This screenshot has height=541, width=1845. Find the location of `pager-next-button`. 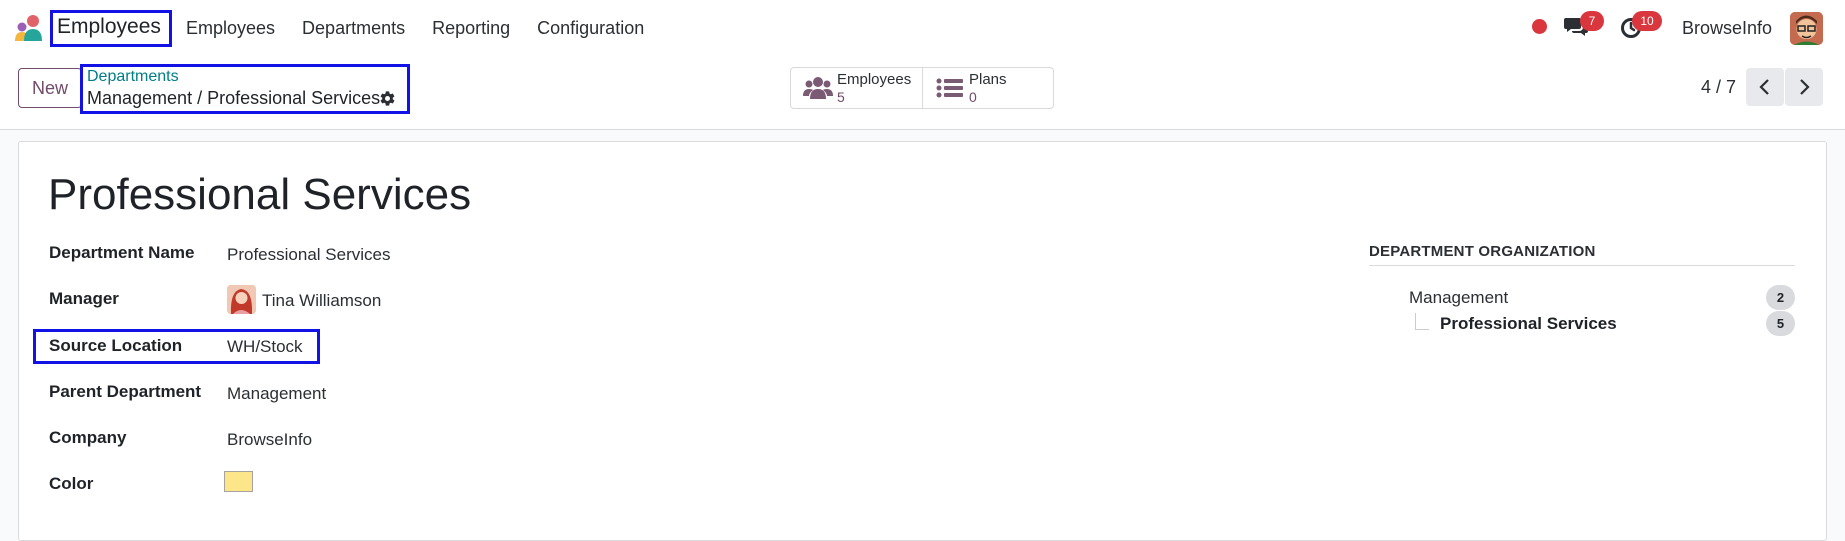

pager-next-button is located at coordinates (1804, 87).